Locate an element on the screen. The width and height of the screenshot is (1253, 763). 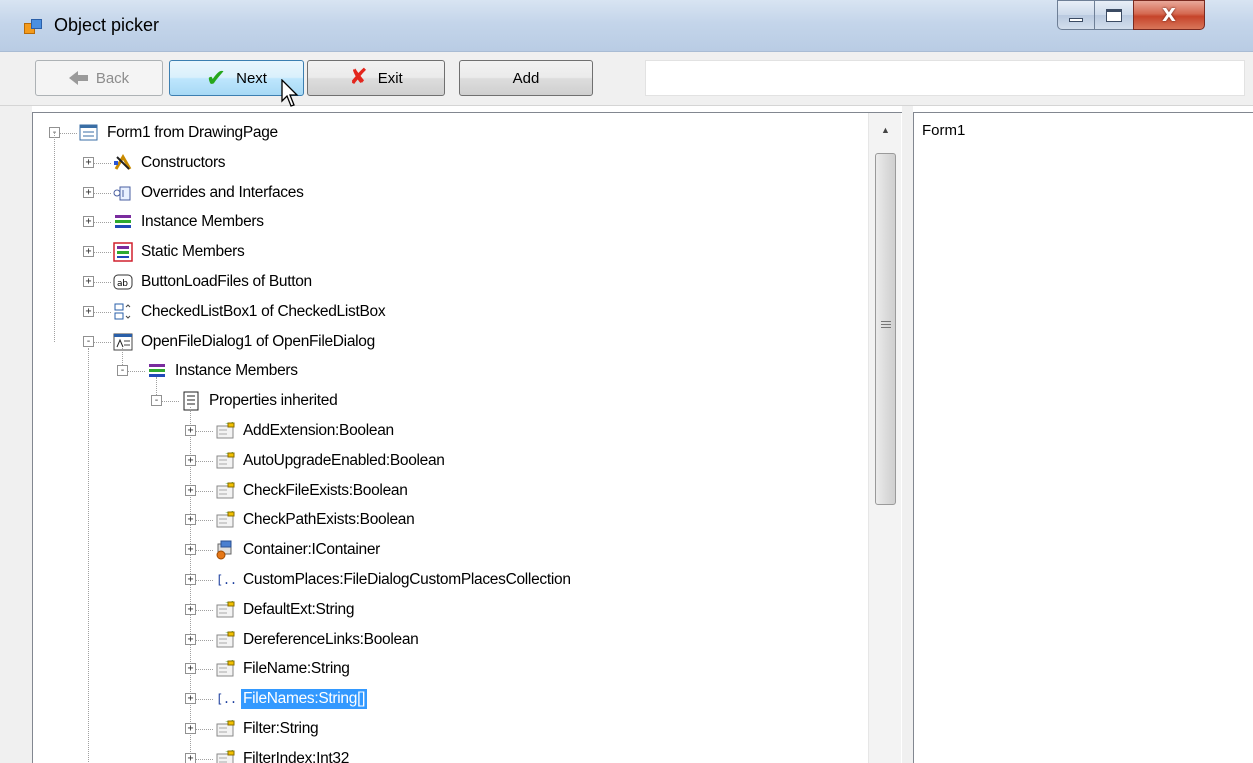
tree-item-properties-inherited: Properties inherited is located at coordinates (260, 401).